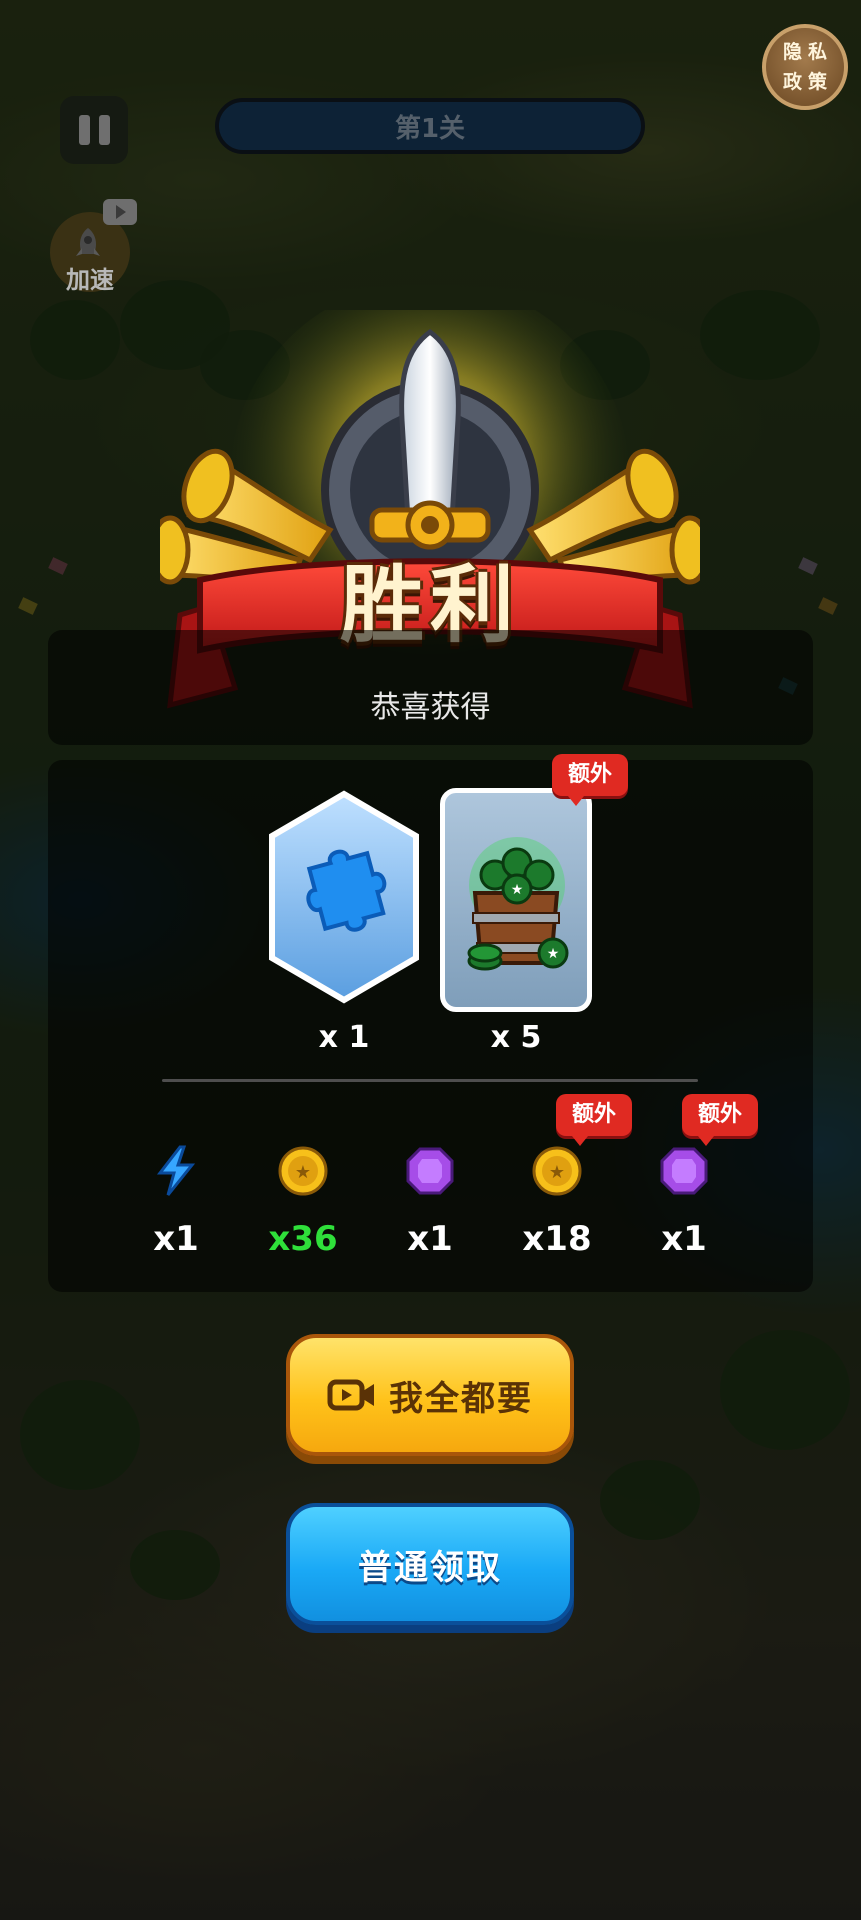 Image resolution: width=861 pixels, height=1920 pixels. What do you see at coordinates (344, 897) in the screenshot?
I see `puzzle-piece-icon` at bounding box center [344, 897].